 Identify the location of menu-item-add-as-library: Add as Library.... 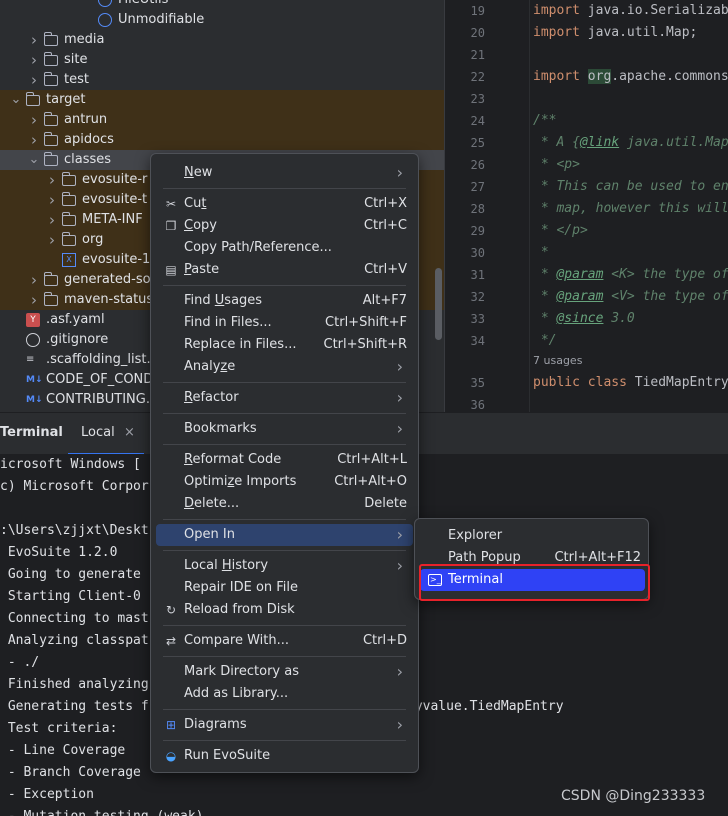
(284, 694).